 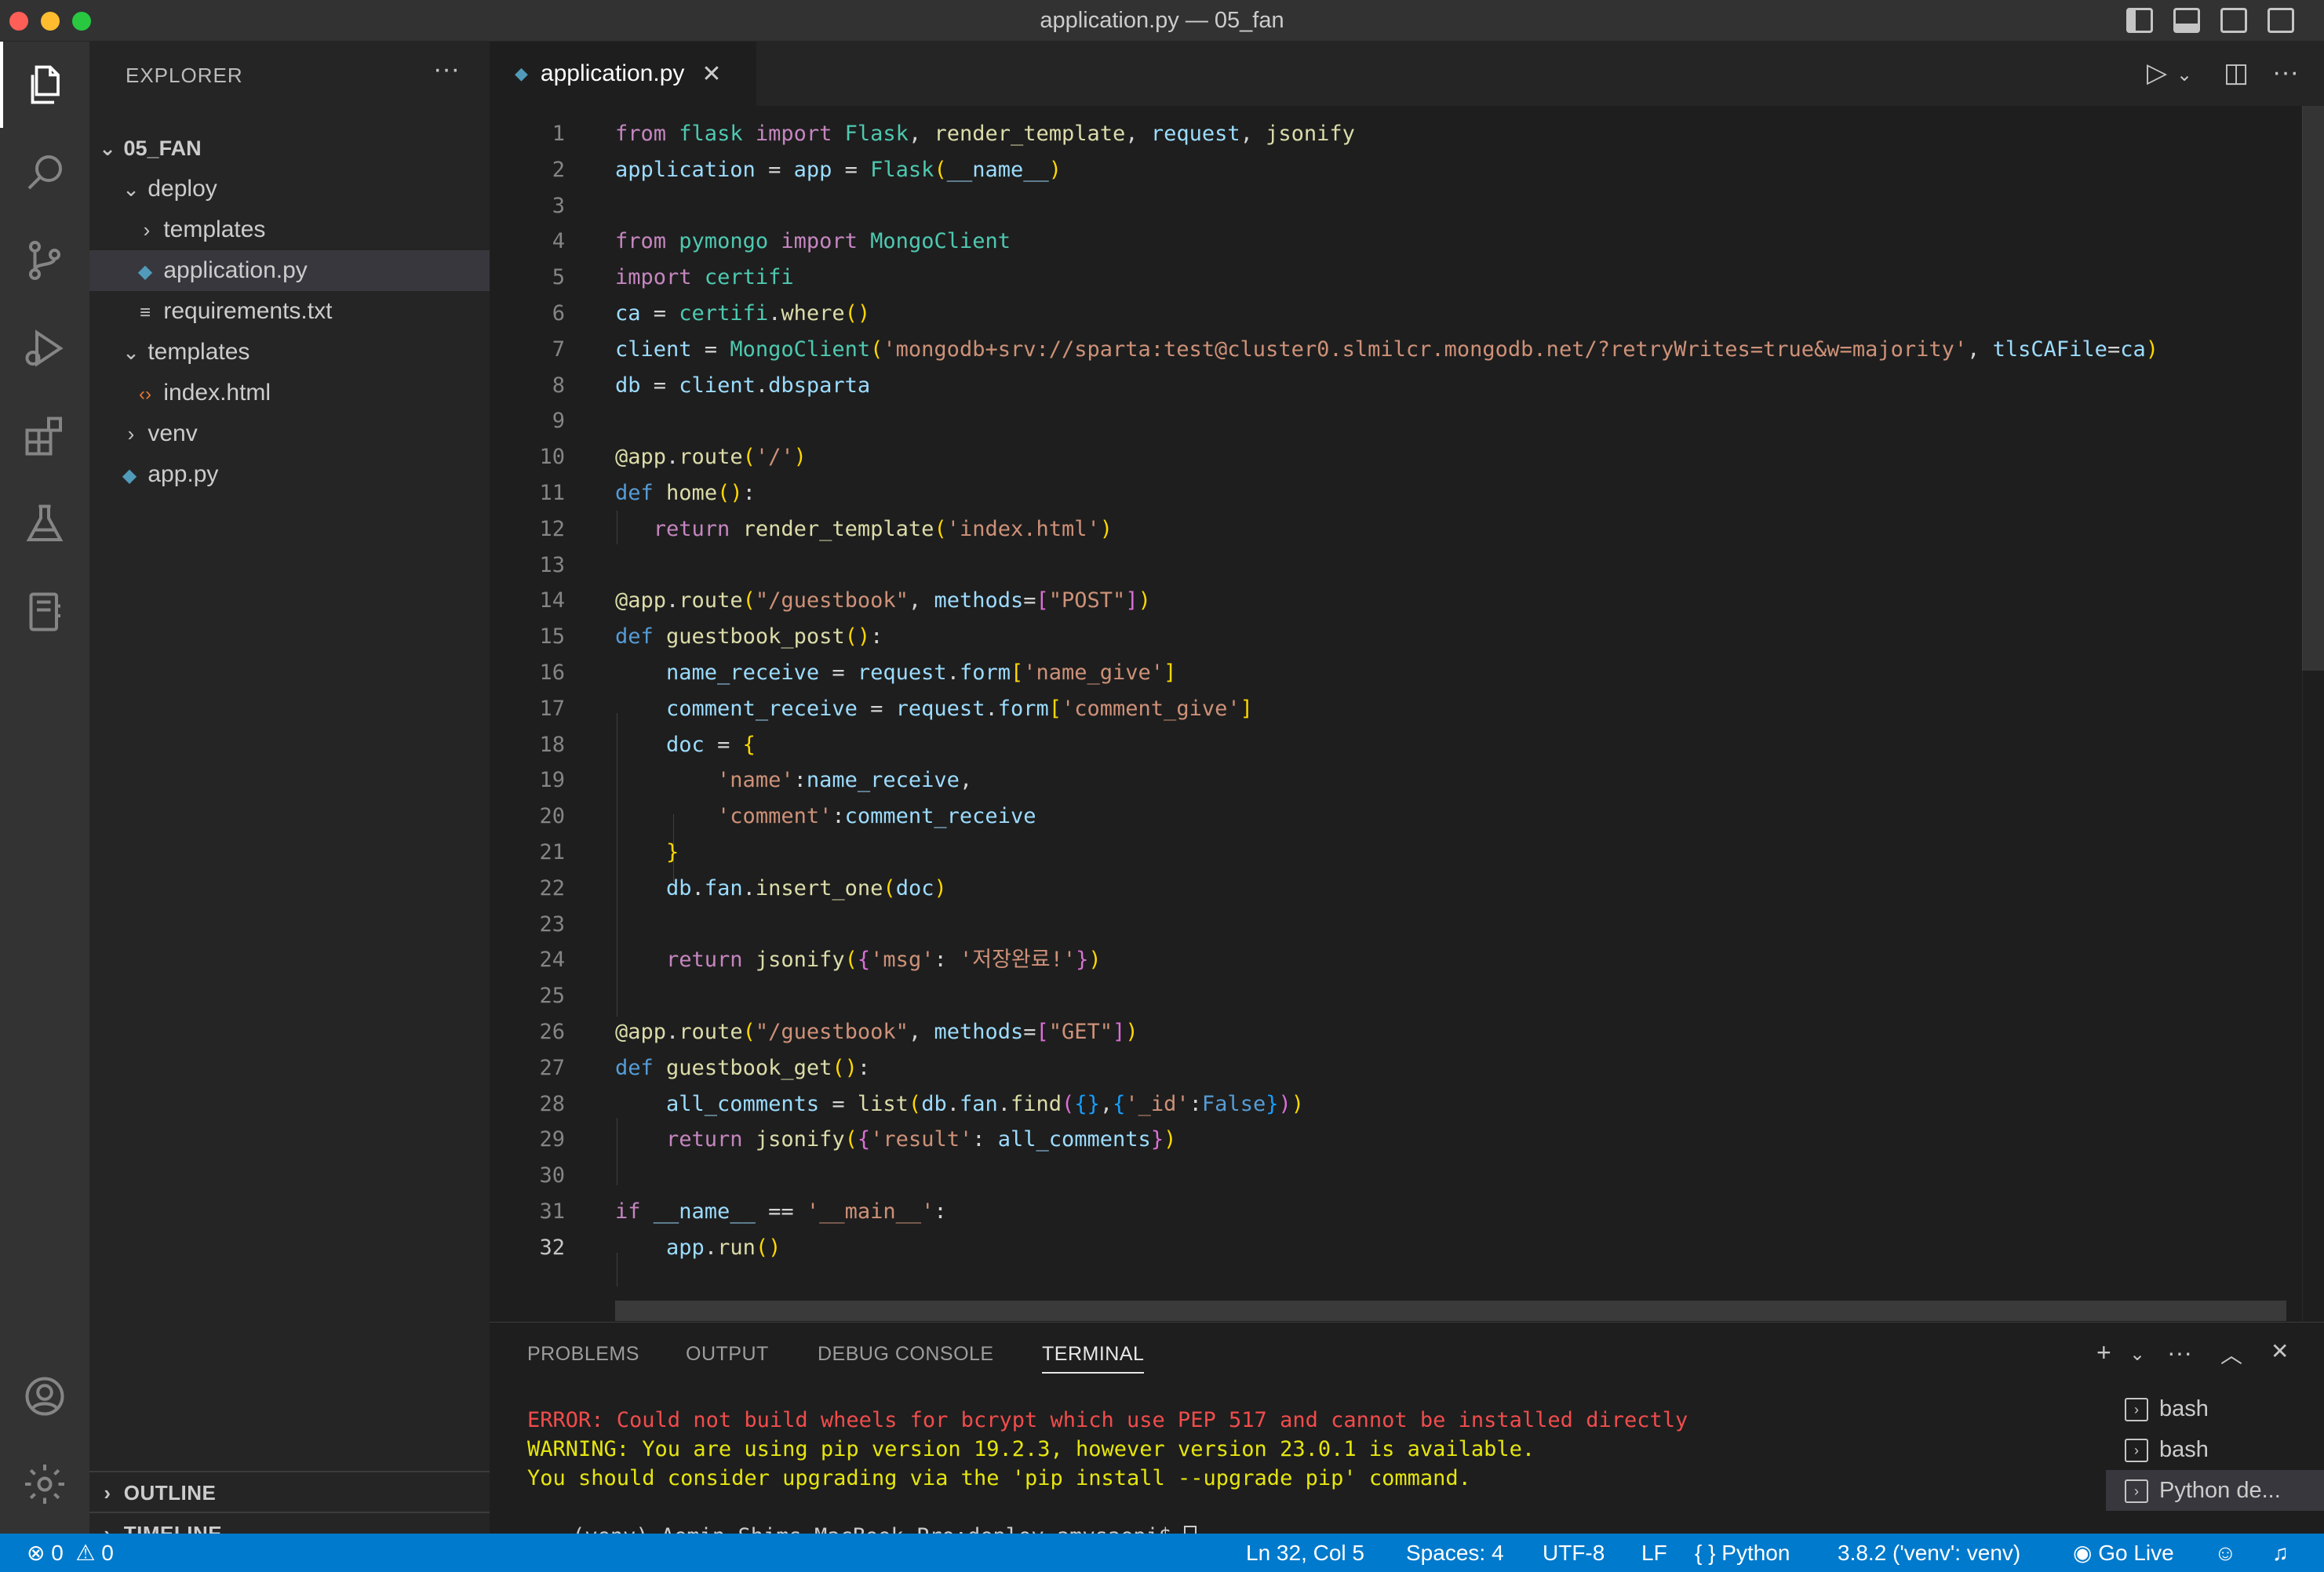 I want to click on folder-templates: ⌄ templates, so click(x=290, y=352).